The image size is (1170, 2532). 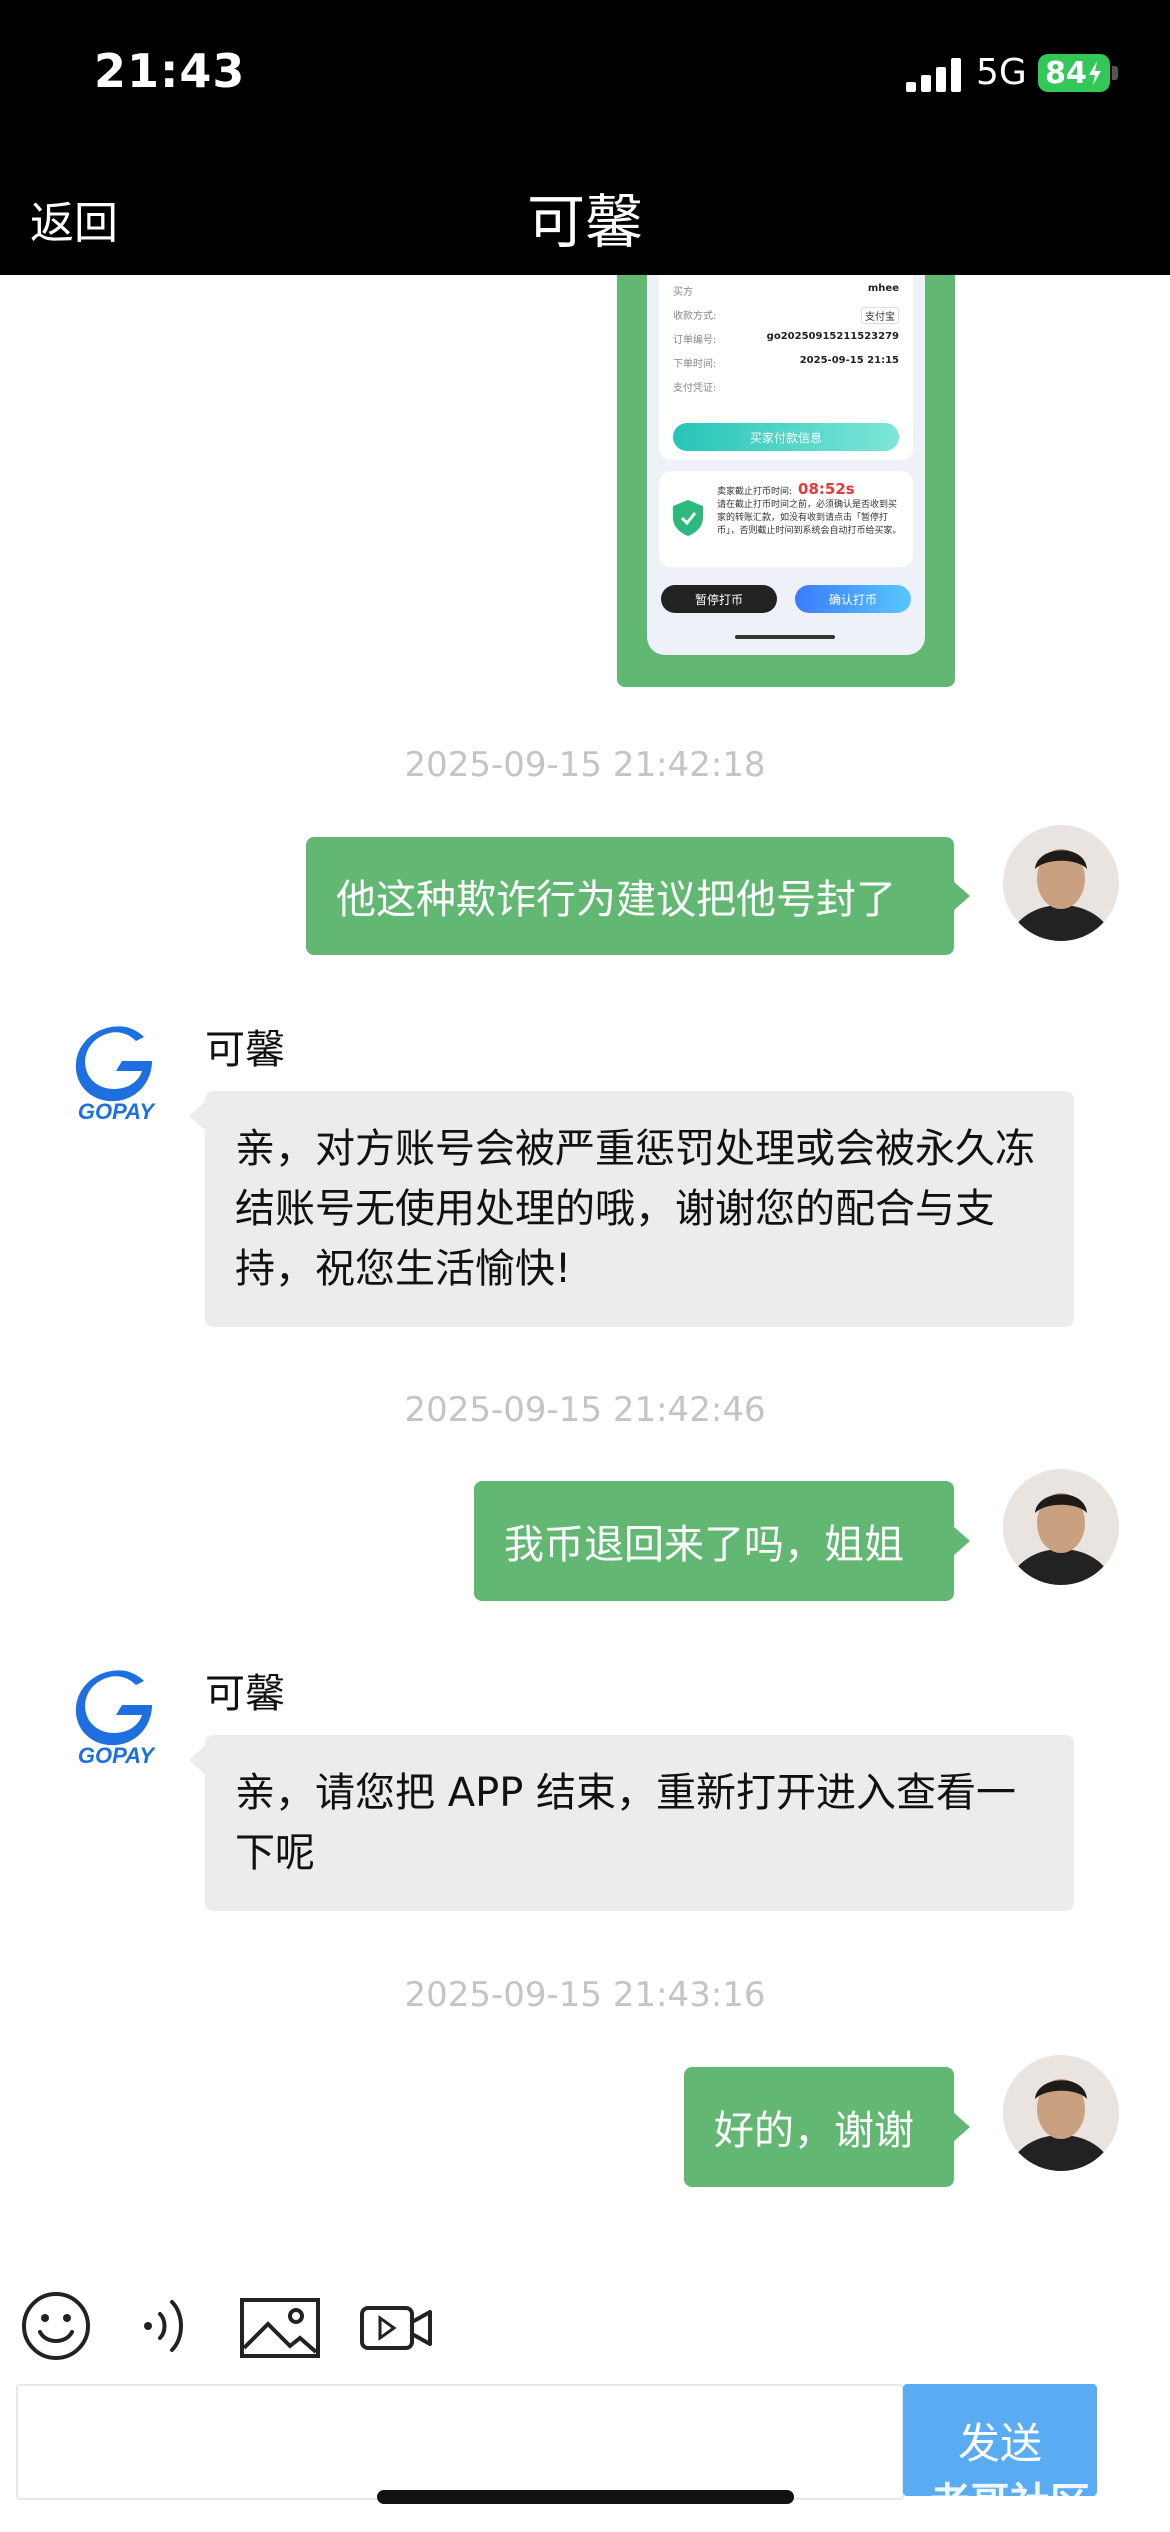 I want to click on message-input, so click(x=460, y=2442).